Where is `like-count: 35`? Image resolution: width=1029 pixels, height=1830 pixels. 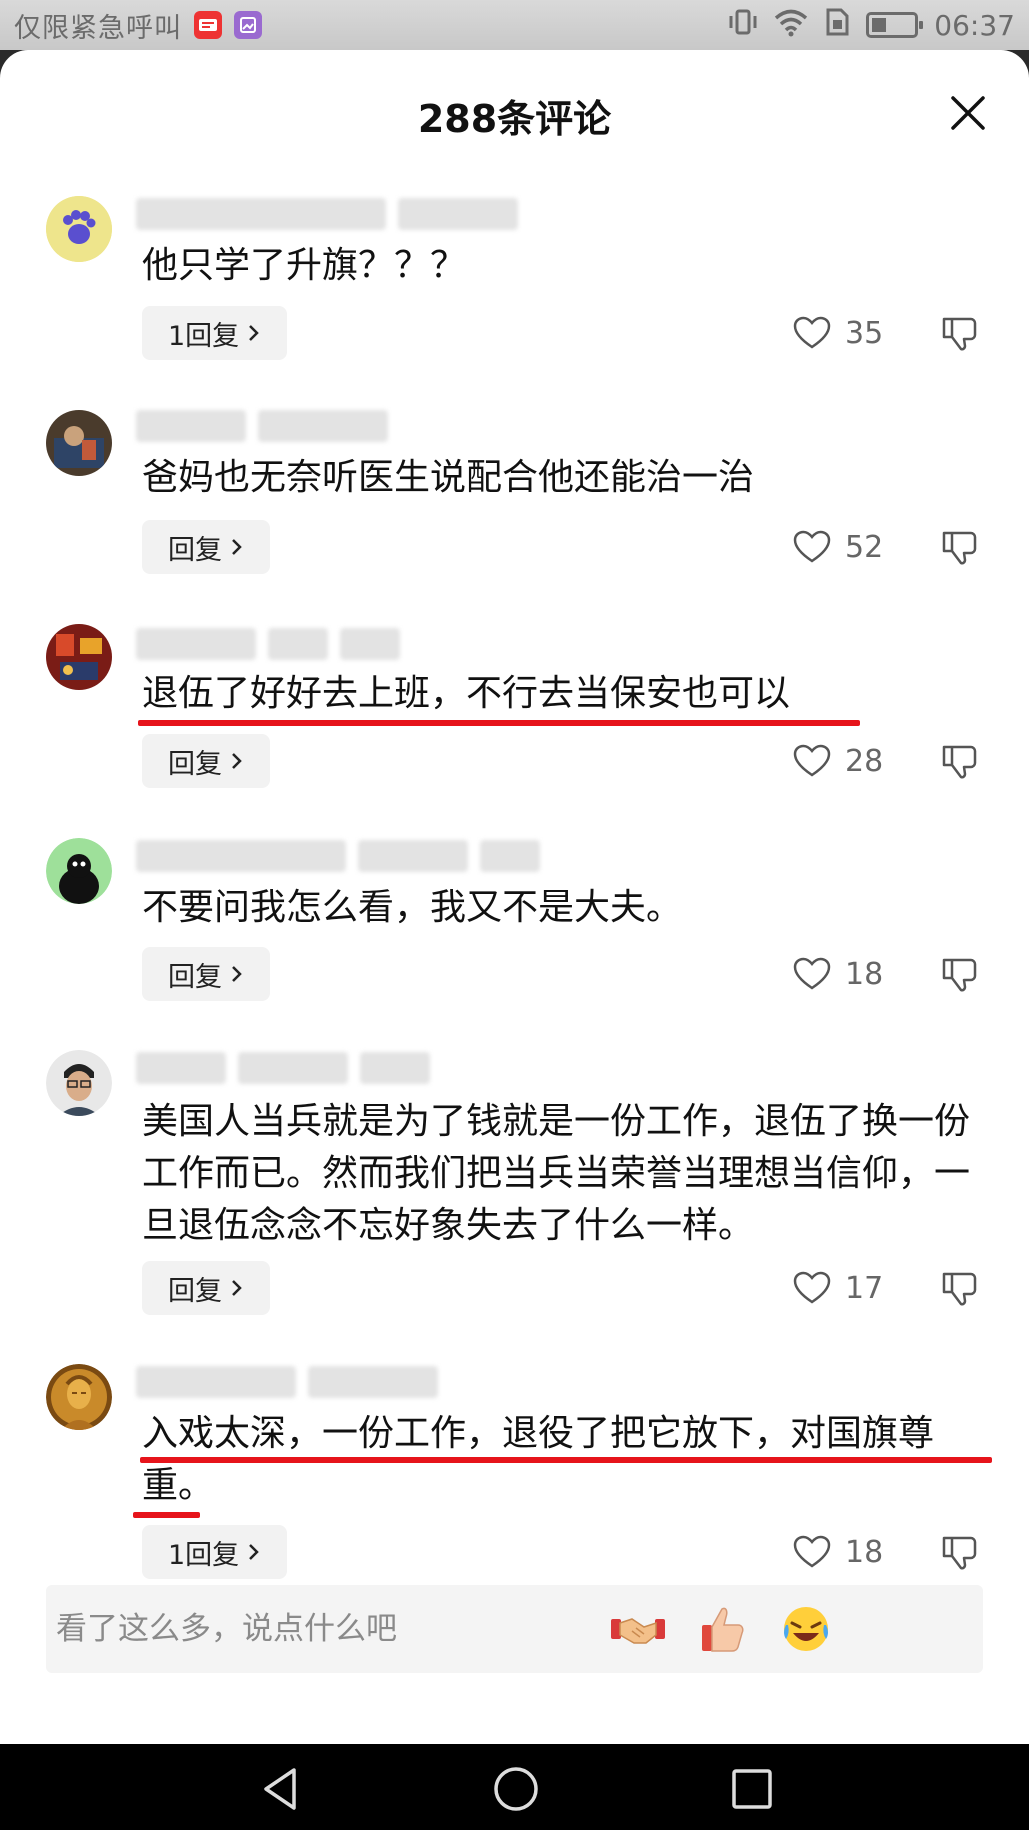
like-count: 35 is located at coordinates (864, 333).